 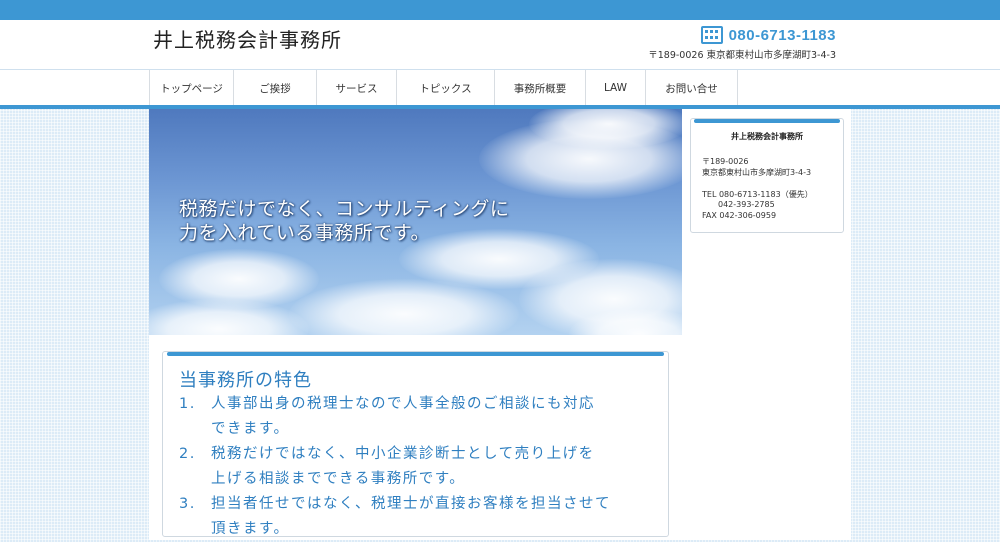 What do you see at coordinates (739, 215) in the screenshot?
I see `sidebar-fax: FAX 042-306-0959` at bounding box center [739, 215].